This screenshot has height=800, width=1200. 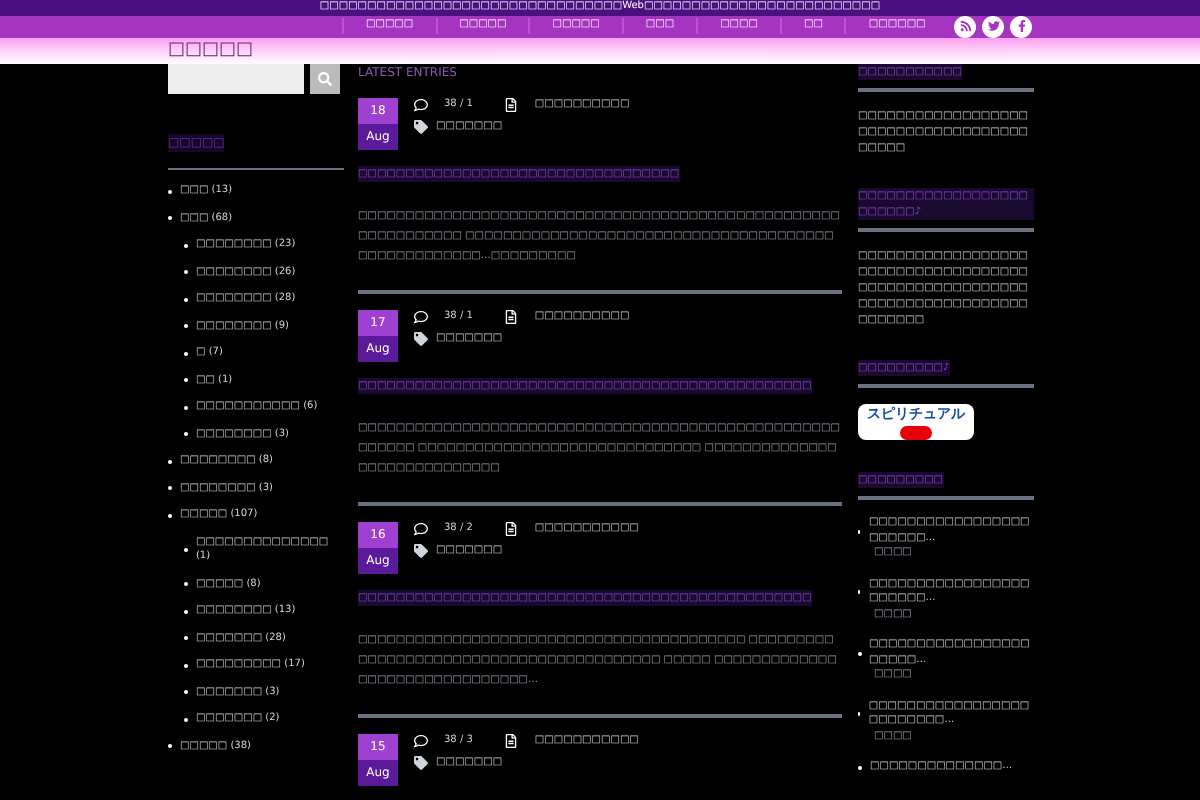 What do you see at coordinates (236, 79) in the screenshot?
I see `search-field` at bounding box center [236, 79].